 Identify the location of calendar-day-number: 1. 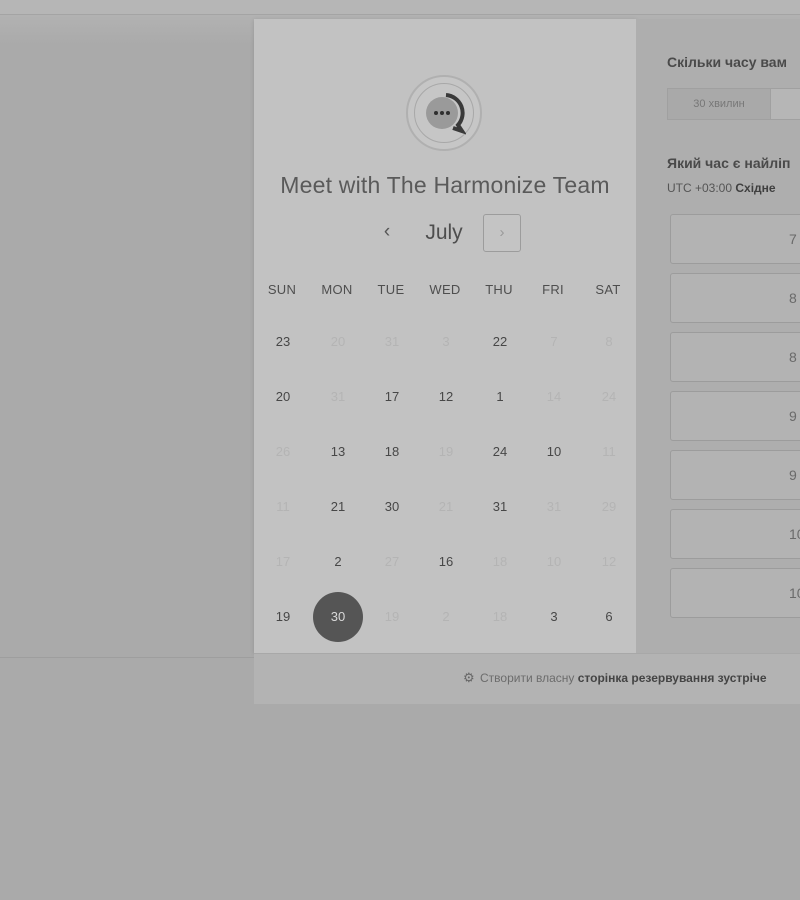
(500, 396).